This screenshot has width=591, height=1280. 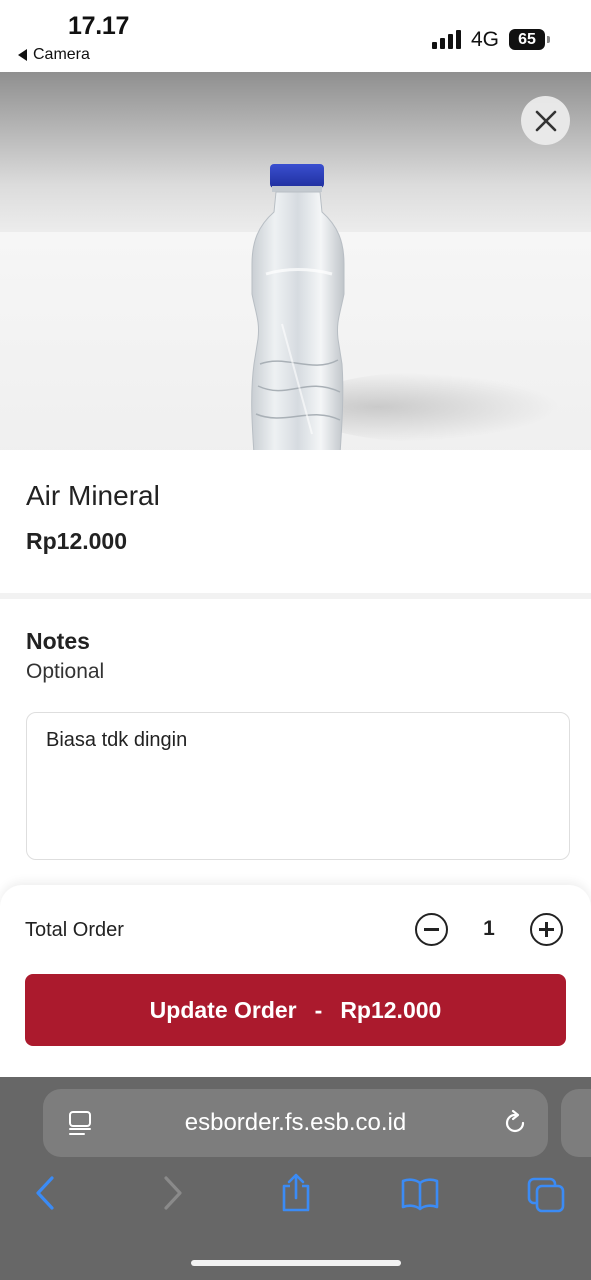 What do you see at coordinates (45, 1193) in the screenshot?
I see `chevron-left-icon` at bounding box center [45, 1193].